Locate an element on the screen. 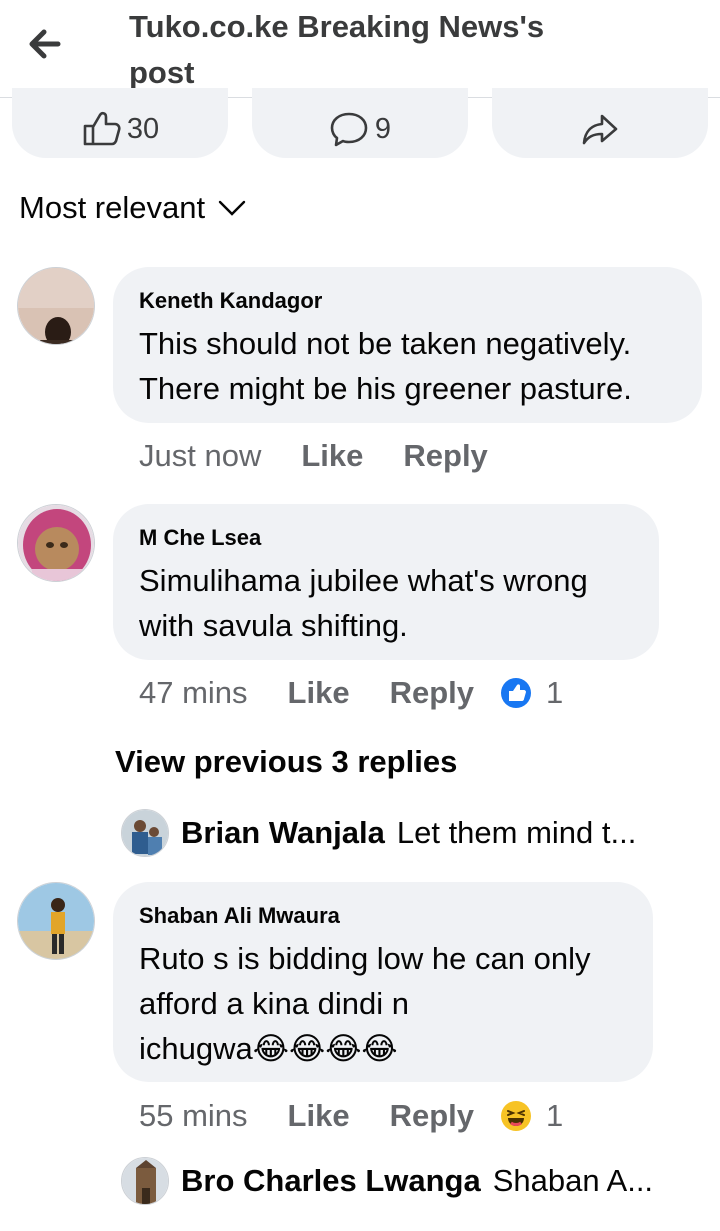 The height and width of the screenshot is (1231, 720). like-button: 30 is located at coordinates (120, 123).